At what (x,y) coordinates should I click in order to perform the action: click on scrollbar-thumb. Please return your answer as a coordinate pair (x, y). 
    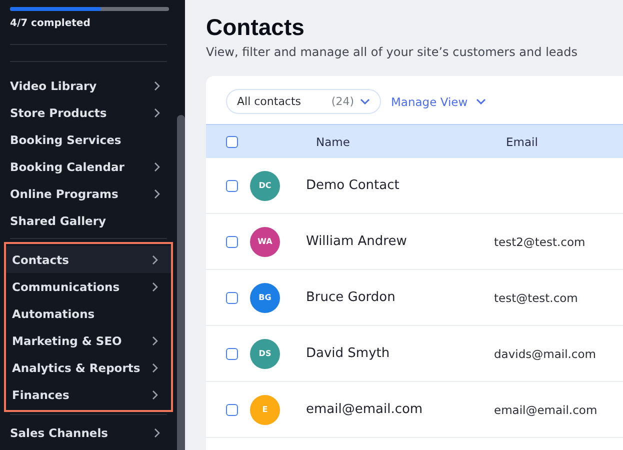
    Looking at the image, I should click on (181, 282).